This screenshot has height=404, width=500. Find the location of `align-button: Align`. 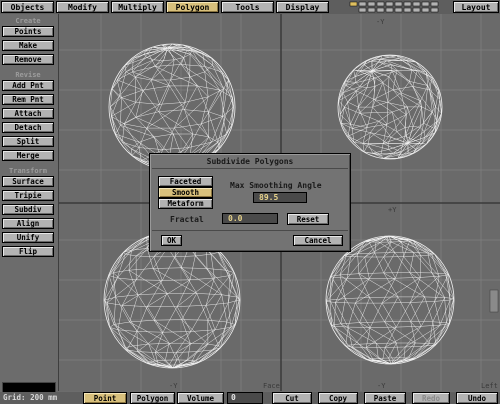

align-button: Align is located at coordinates (28, 223).